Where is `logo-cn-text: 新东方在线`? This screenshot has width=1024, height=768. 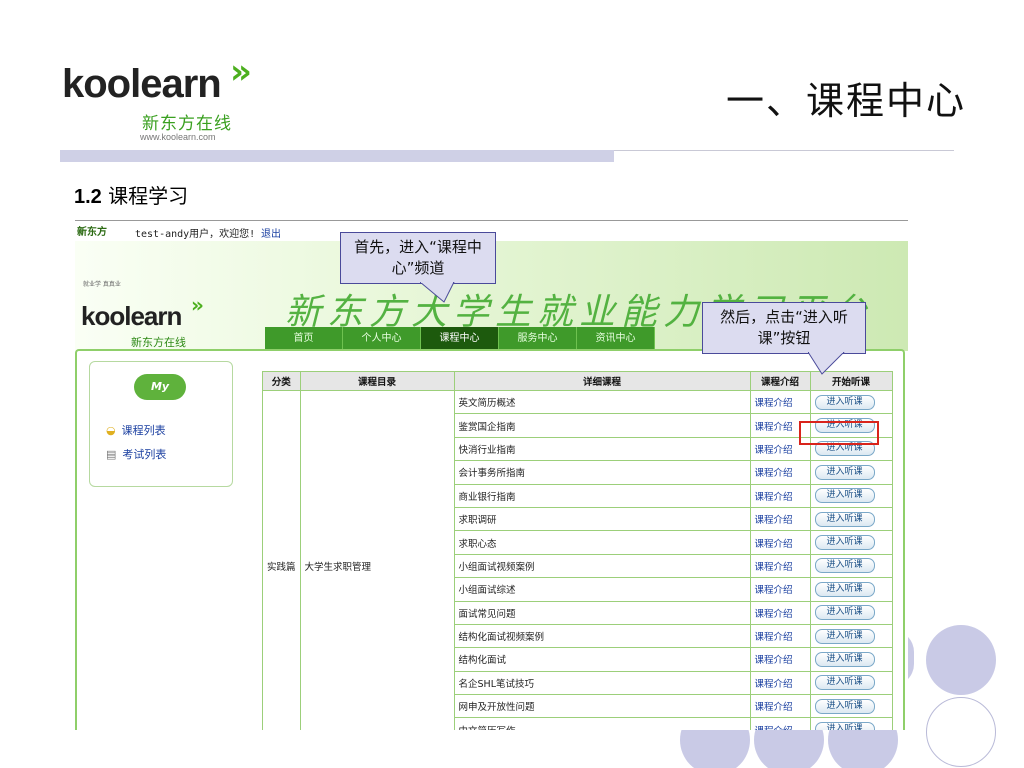 logo-cn-text: 新东方在线 is located at coordinates (187, 124).